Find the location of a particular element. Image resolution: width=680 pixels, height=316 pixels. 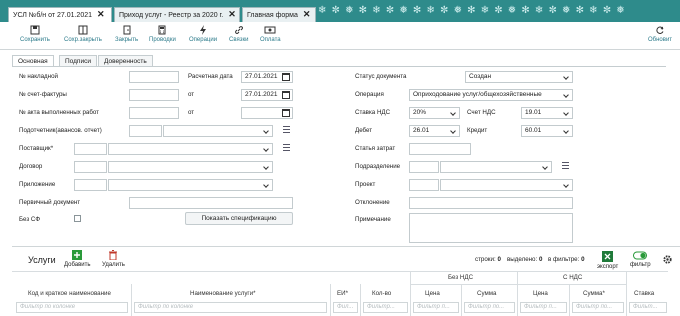

save-close-icon is located at coordinates (83, 30).